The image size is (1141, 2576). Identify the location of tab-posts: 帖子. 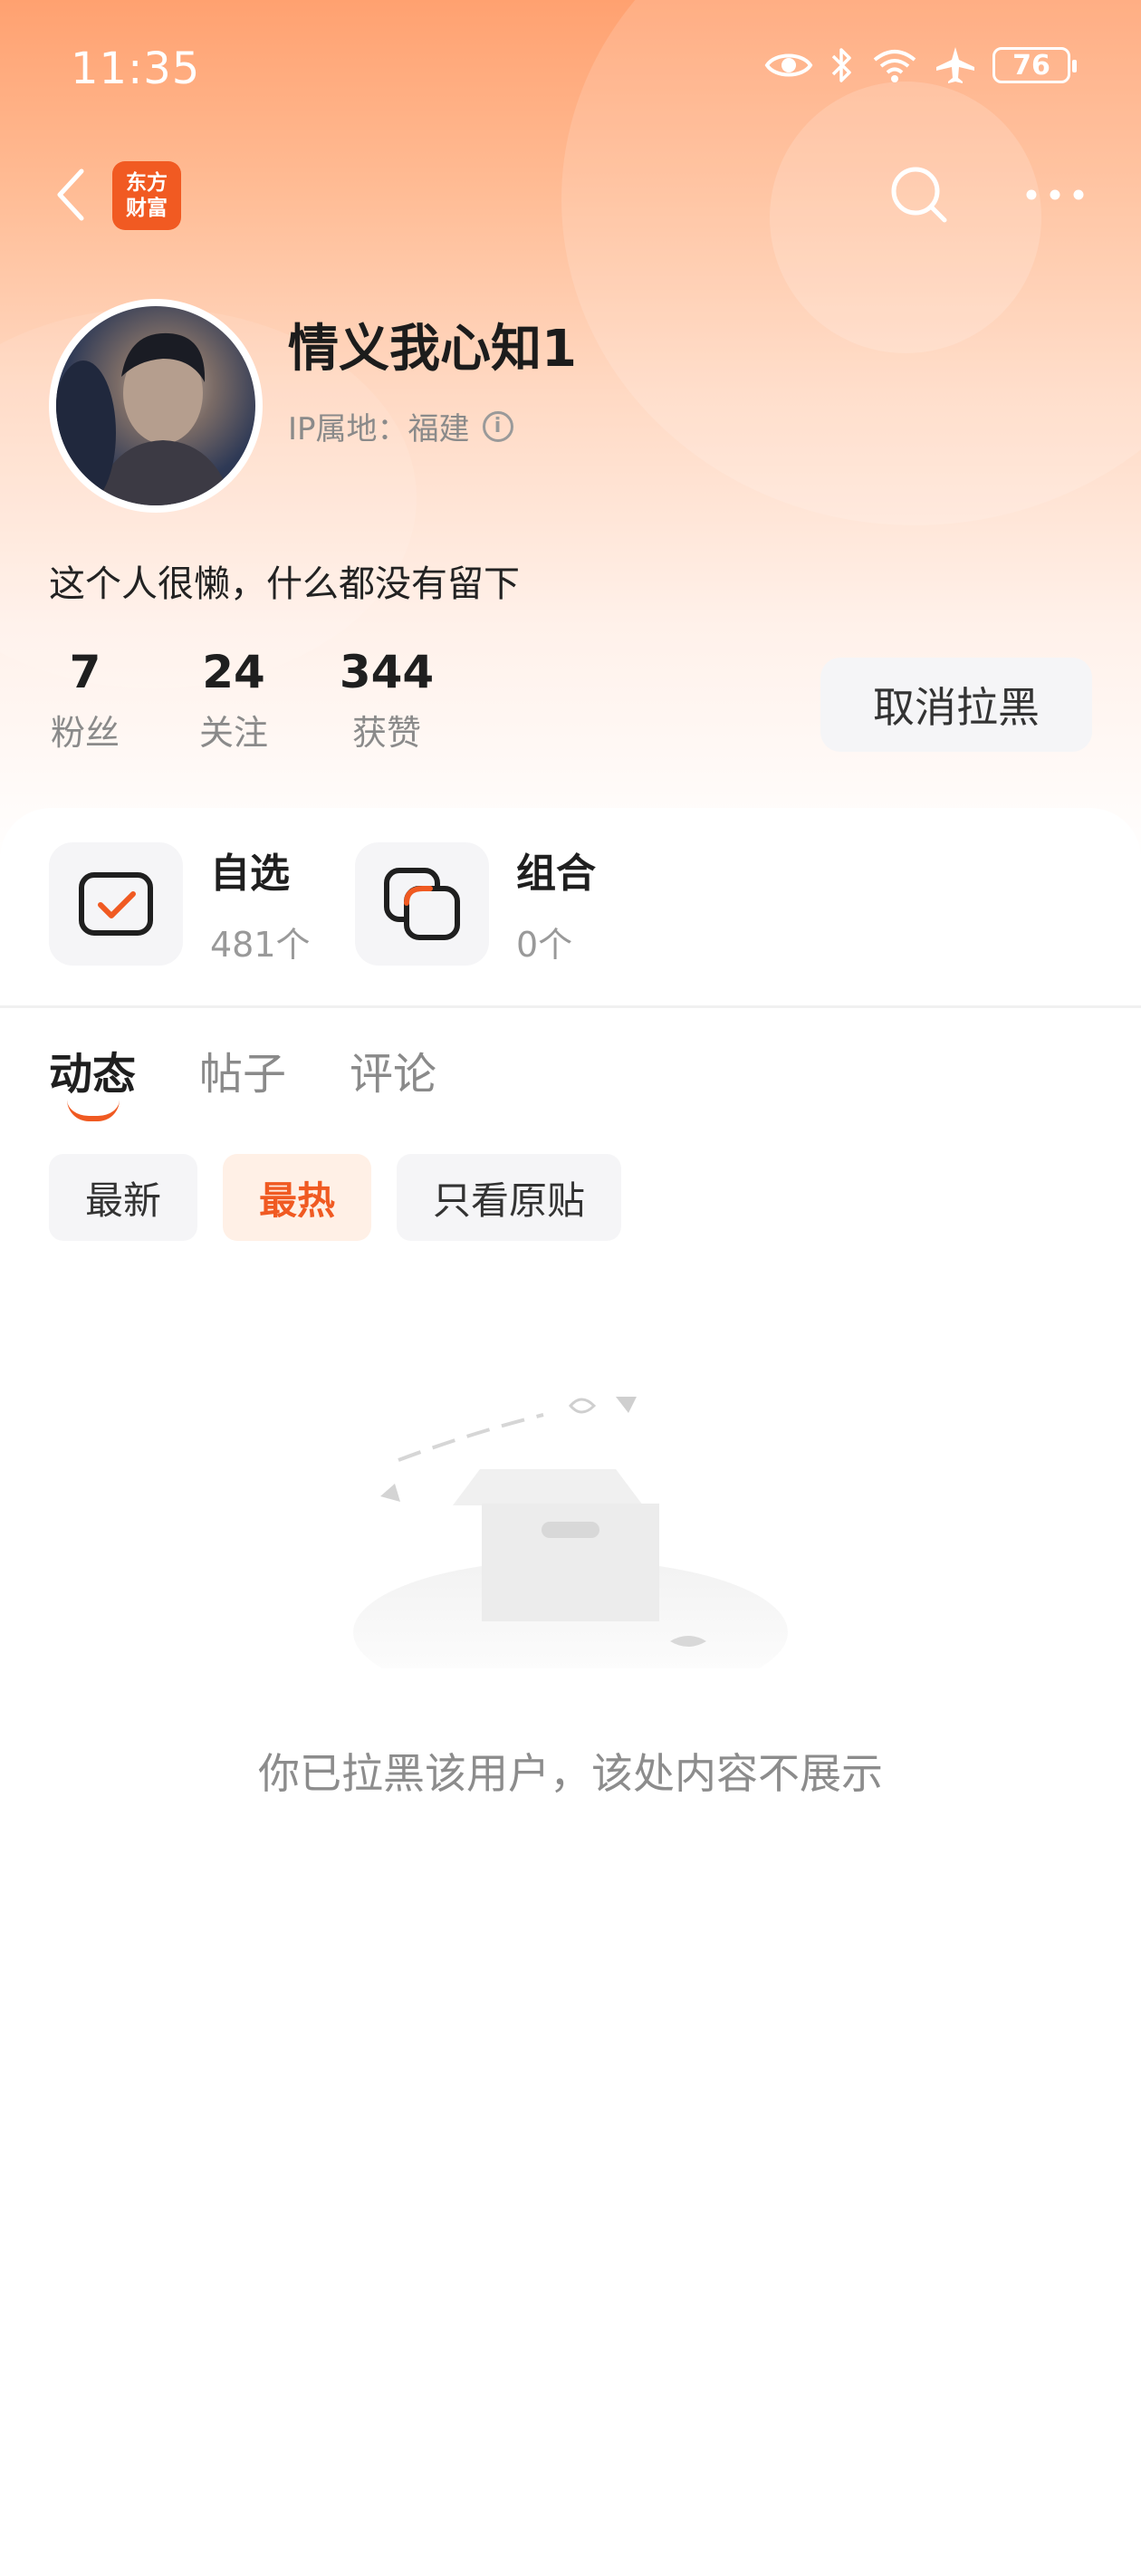
(242, 1069).